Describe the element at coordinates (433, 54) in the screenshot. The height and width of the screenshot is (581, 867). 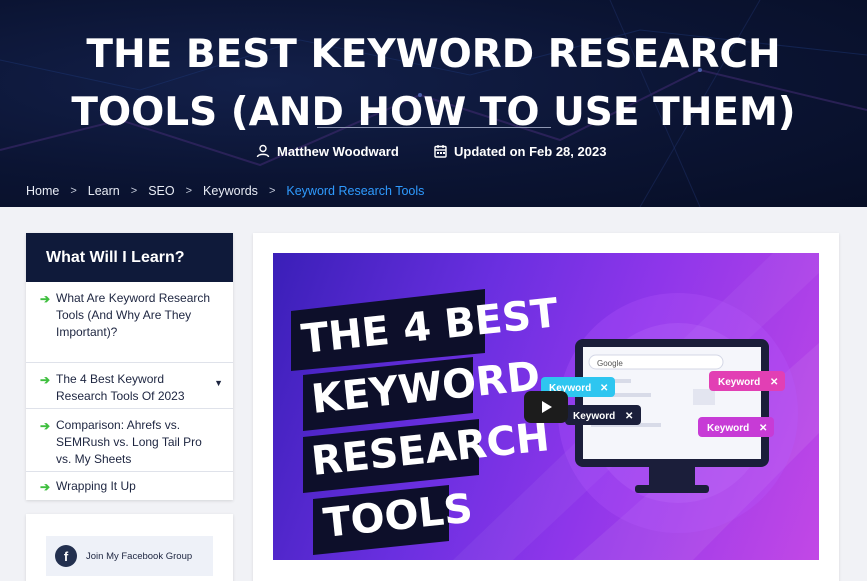
I see `page-title-line-1: THE BEST KEYWORD RESEARCH` at that location.